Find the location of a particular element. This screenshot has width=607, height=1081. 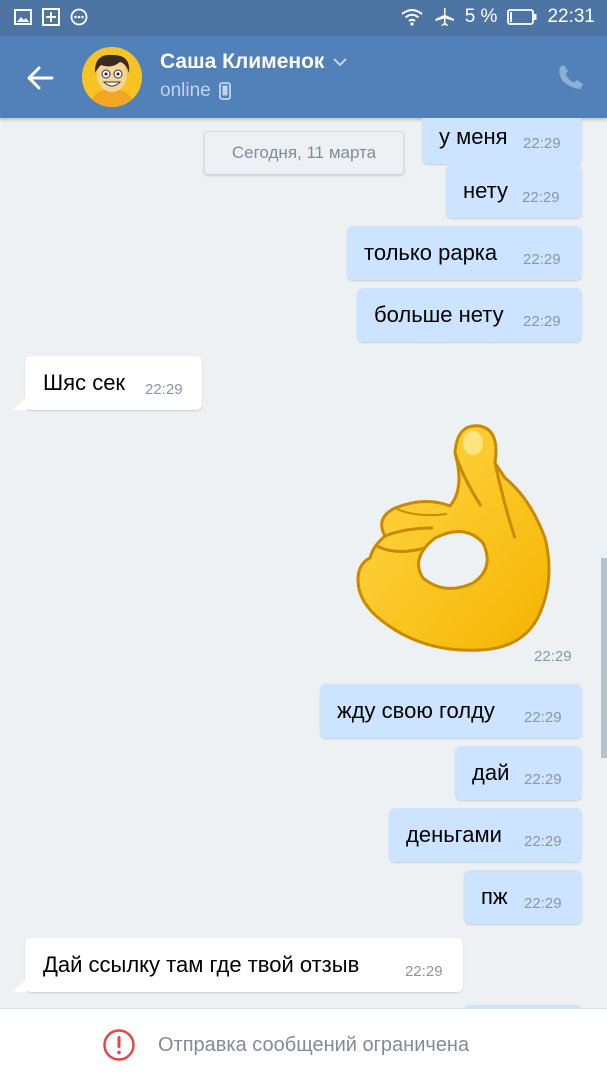

date-separator: Сегодня, 11 марта is located at coordinates (304, 153).